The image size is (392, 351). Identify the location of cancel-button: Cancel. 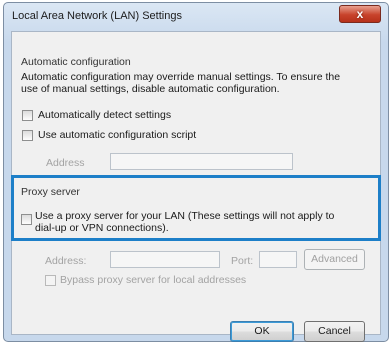
(334, 331).